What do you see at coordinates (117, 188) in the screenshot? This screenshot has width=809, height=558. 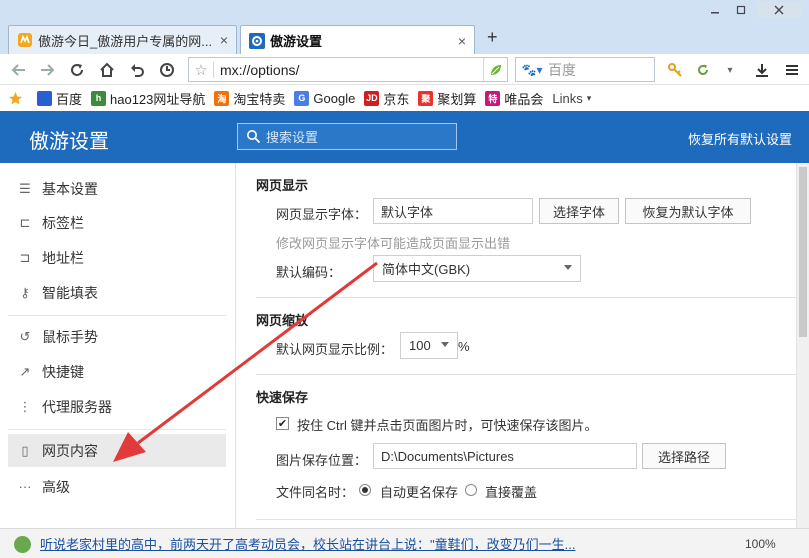 I see `sidebar-item-basic: ☰ 基本设置` at bounding box center [117, 188].